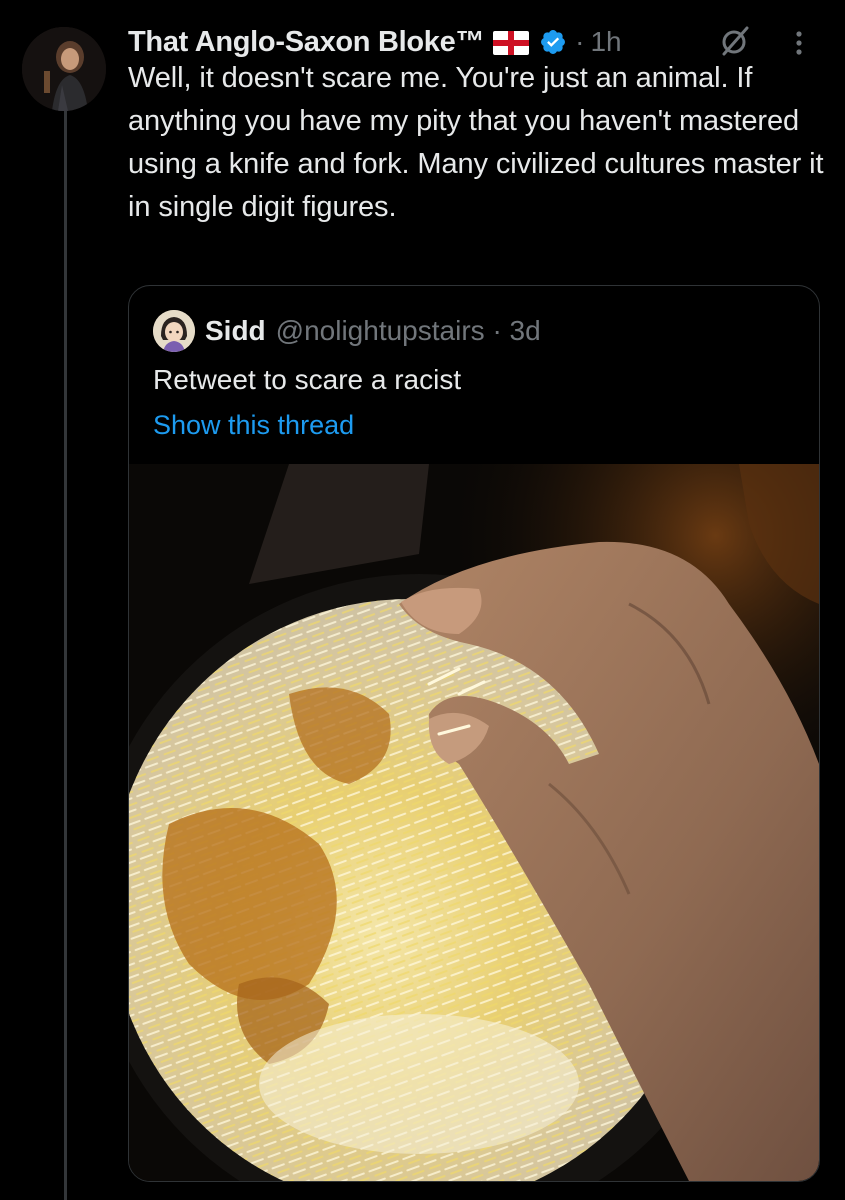 This screenshot has width=845, height=1200. I want to click on grok-icon, so click(735, 41).